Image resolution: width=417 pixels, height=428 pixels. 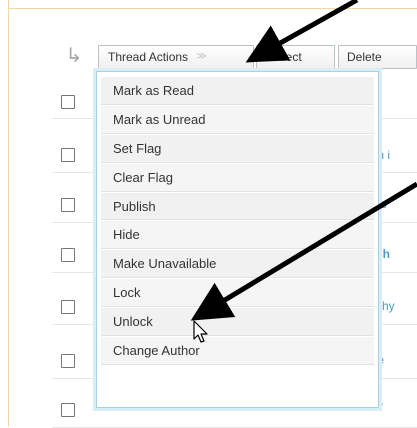 What do you see at coordinates (283, 57) in the screenshot?
I see `collect-label: Collect` at bounding box center [283, 57].